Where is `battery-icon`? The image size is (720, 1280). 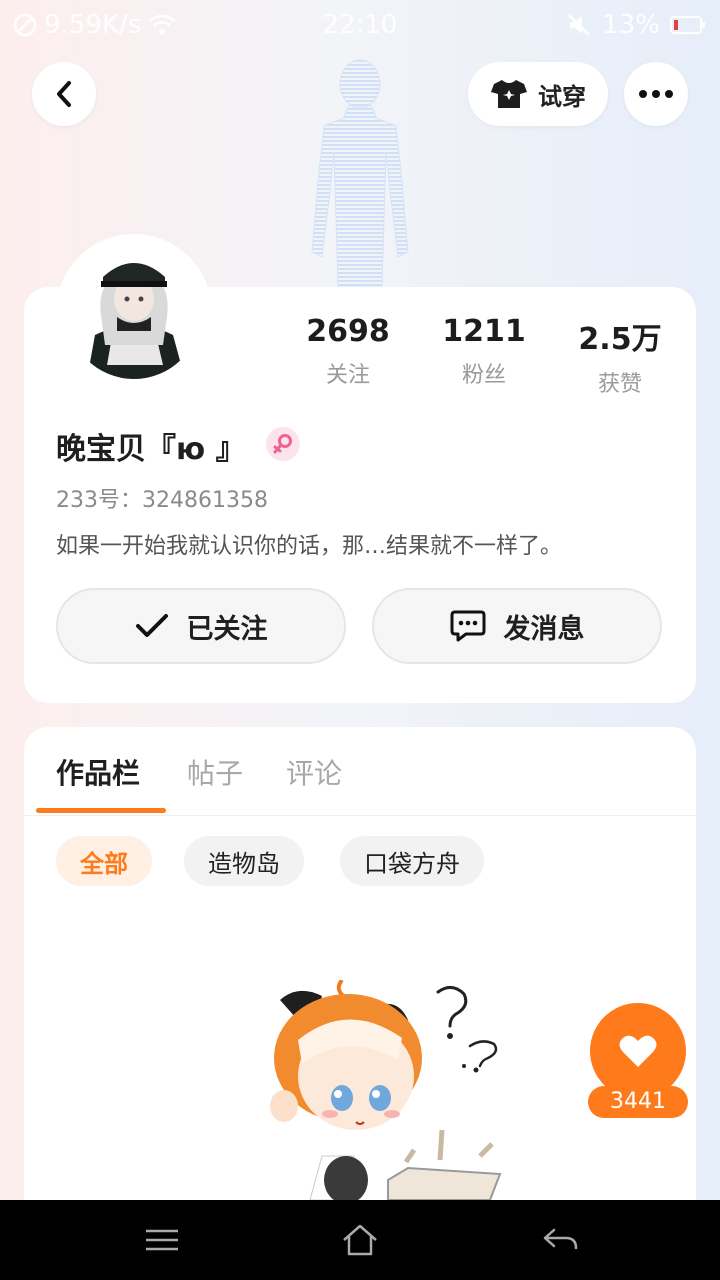 battery-icon is located at coordinates (687, 25).